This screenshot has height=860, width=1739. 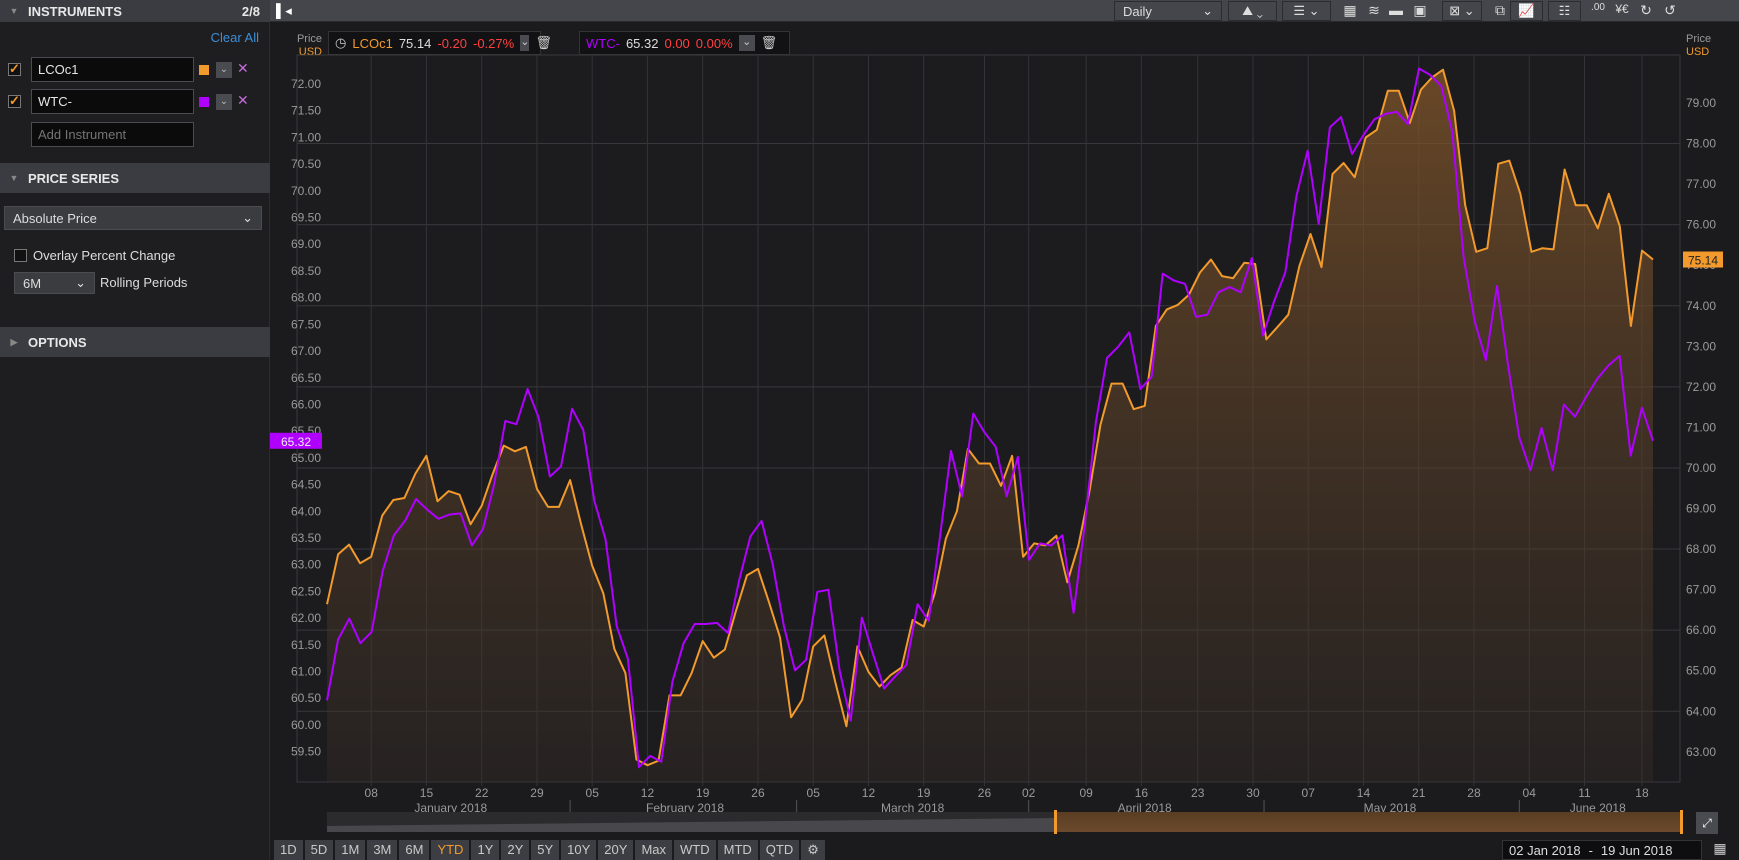 I want to click on period-button-3m: 3M, so click(x=382, y=850).